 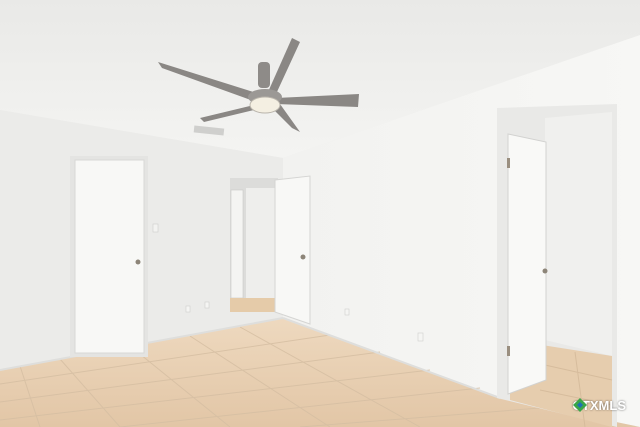 I want to click on bathroom-door-hinge-top, so click(x=508, y=163).